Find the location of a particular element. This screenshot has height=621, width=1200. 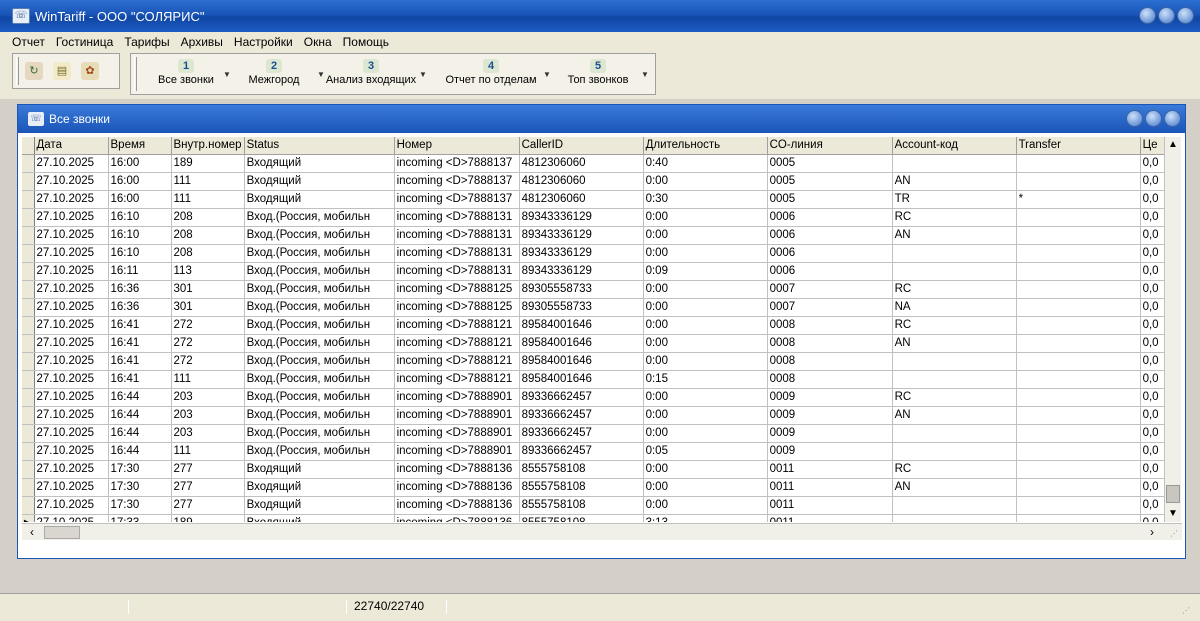

incoming-analysis-button: 3 Анализ входящих ▼ is located at coordinates (373, 74).